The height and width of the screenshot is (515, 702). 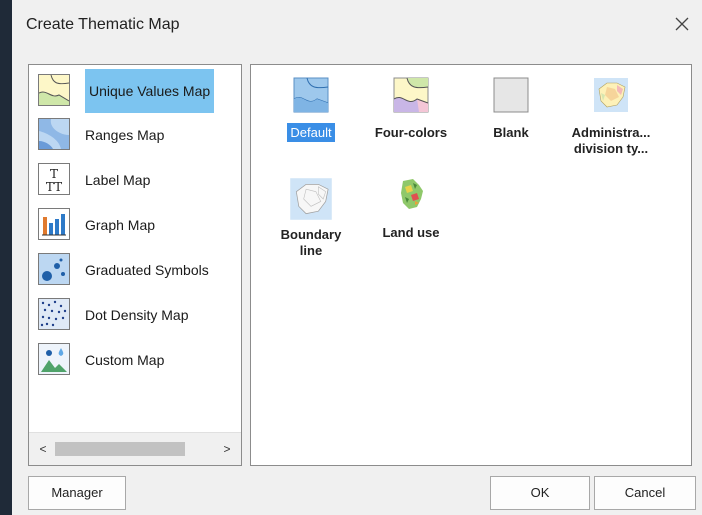 What do you see at coordinates (645, 493) in the screenshot?
I see `cancel-button: Cancel` at bounding box center [645, 493].